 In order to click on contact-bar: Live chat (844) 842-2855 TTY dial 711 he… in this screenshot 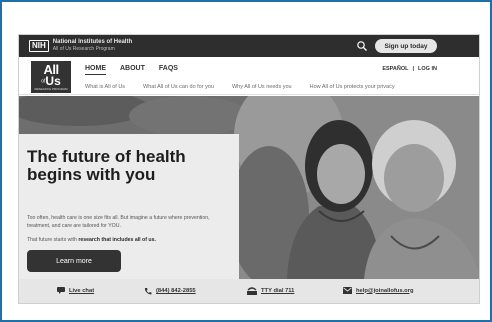, I will do `click(249, 291)`.